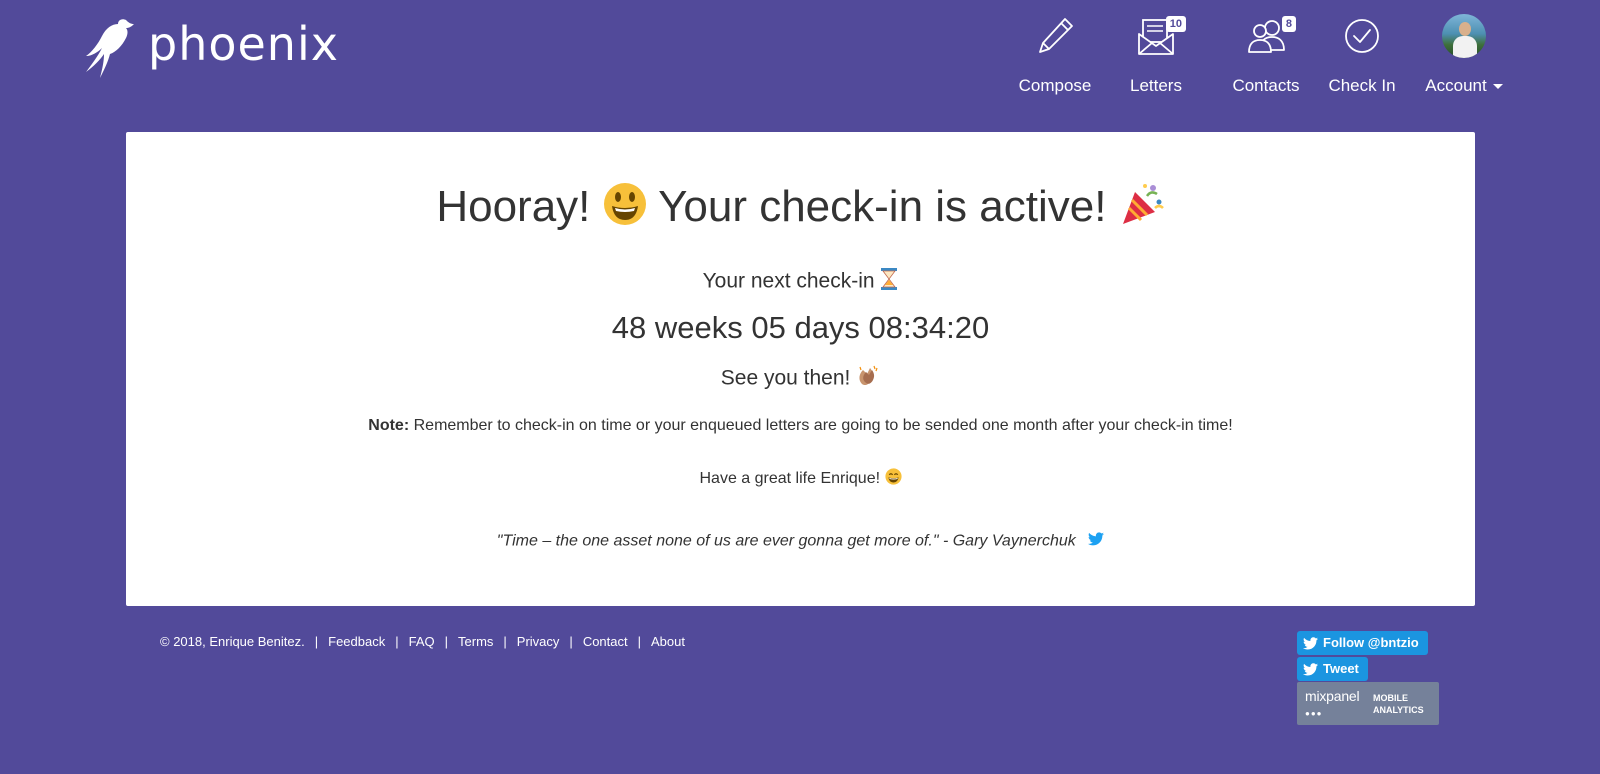 This screenshot has width=1600, height=774. I want to click on footer-link-feedback: Feedback, so click(356, 641).